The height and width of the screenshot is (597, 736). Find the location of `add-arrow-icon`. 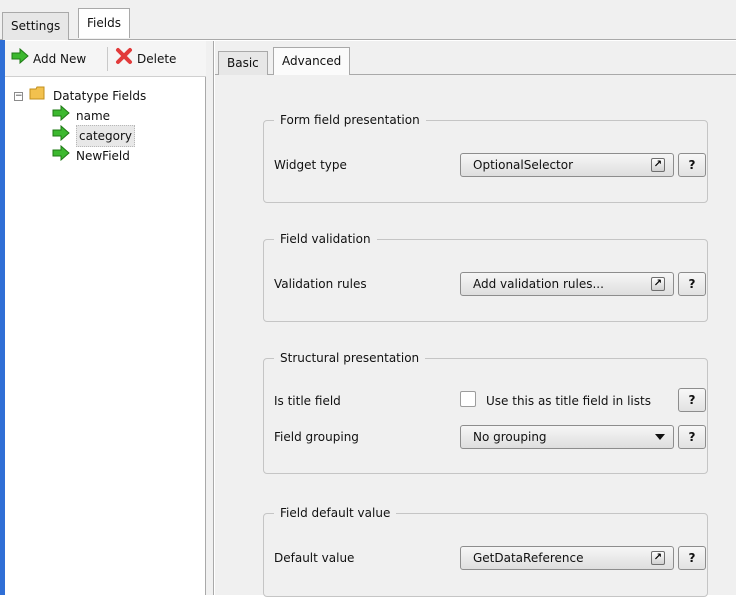

add-arrow-icon is located at coordinates (20, 58).